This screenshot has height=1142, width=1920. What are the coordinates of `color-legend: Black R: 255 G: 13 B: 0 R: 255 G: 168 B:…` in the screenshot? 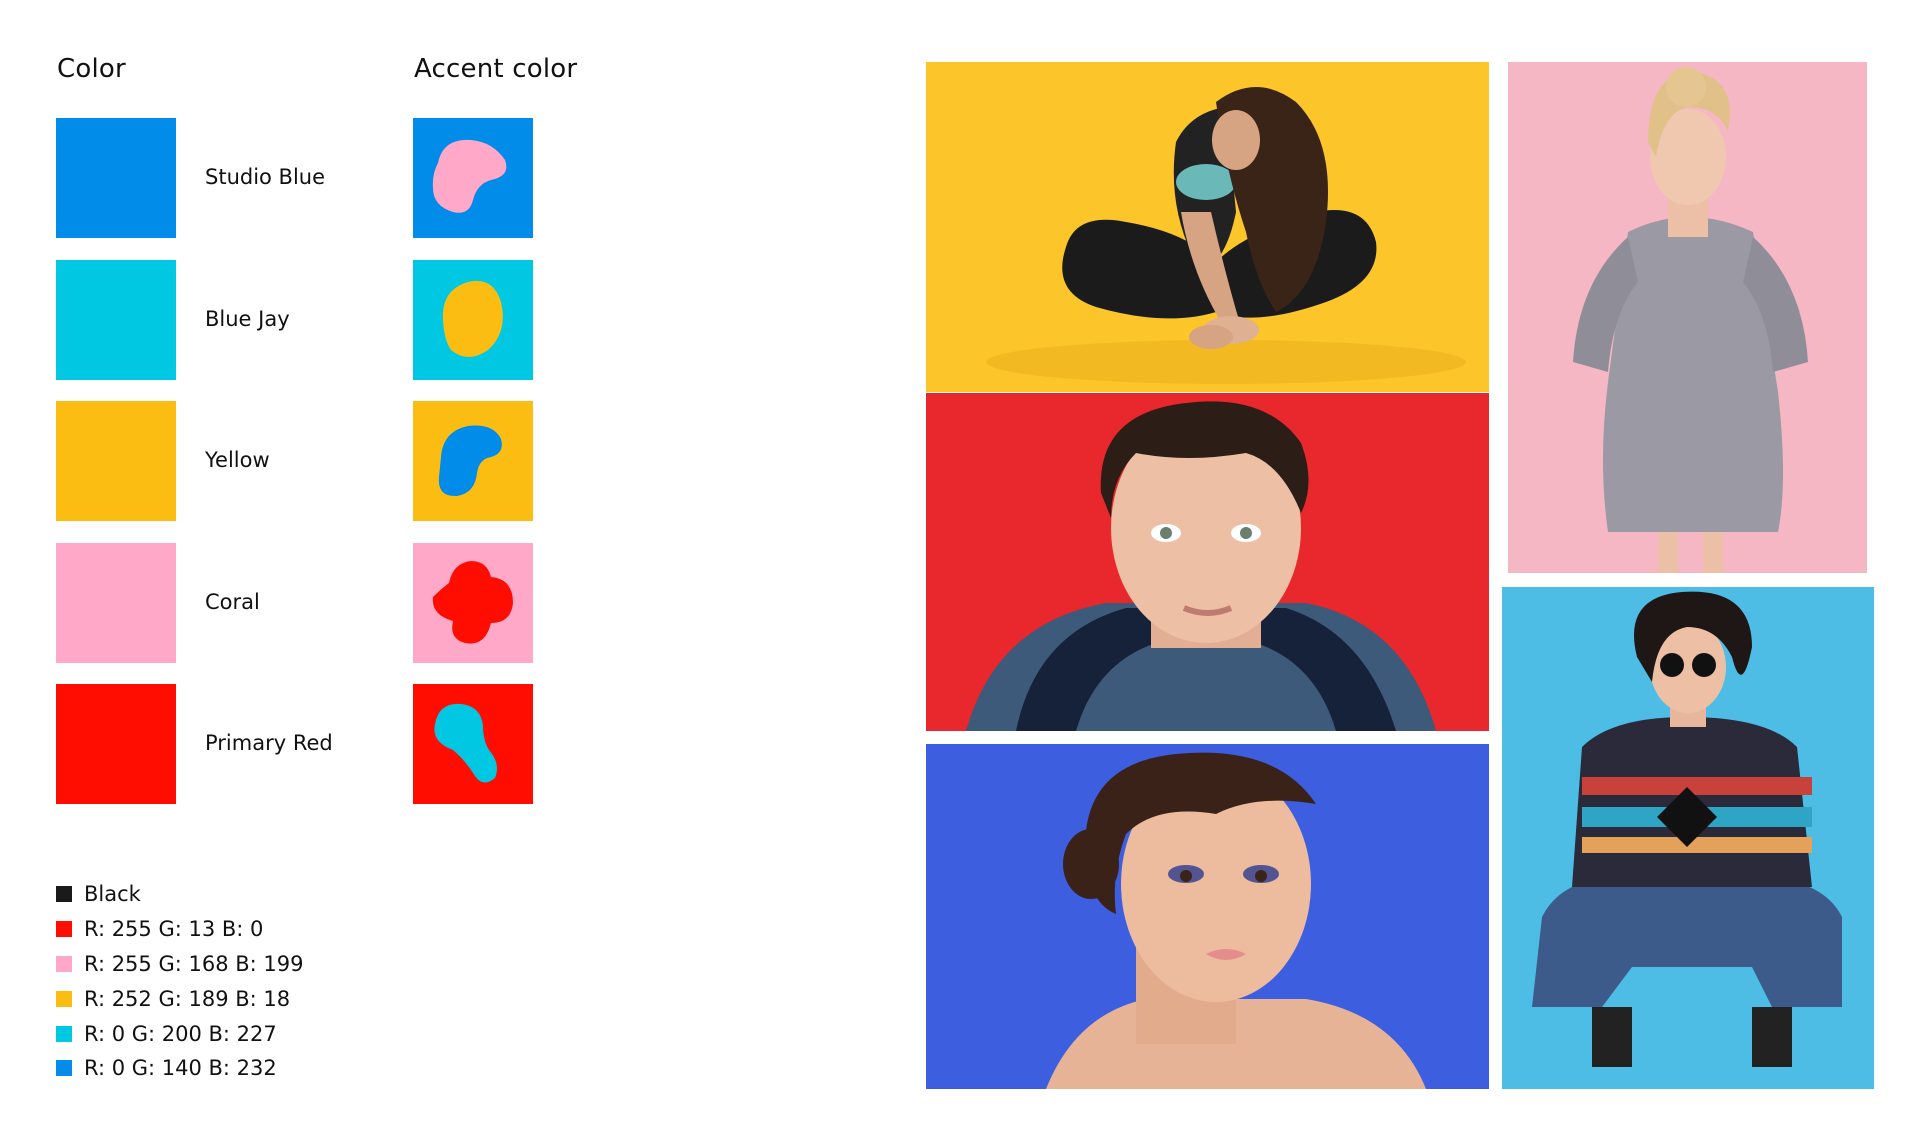 It's located at (179, 981).